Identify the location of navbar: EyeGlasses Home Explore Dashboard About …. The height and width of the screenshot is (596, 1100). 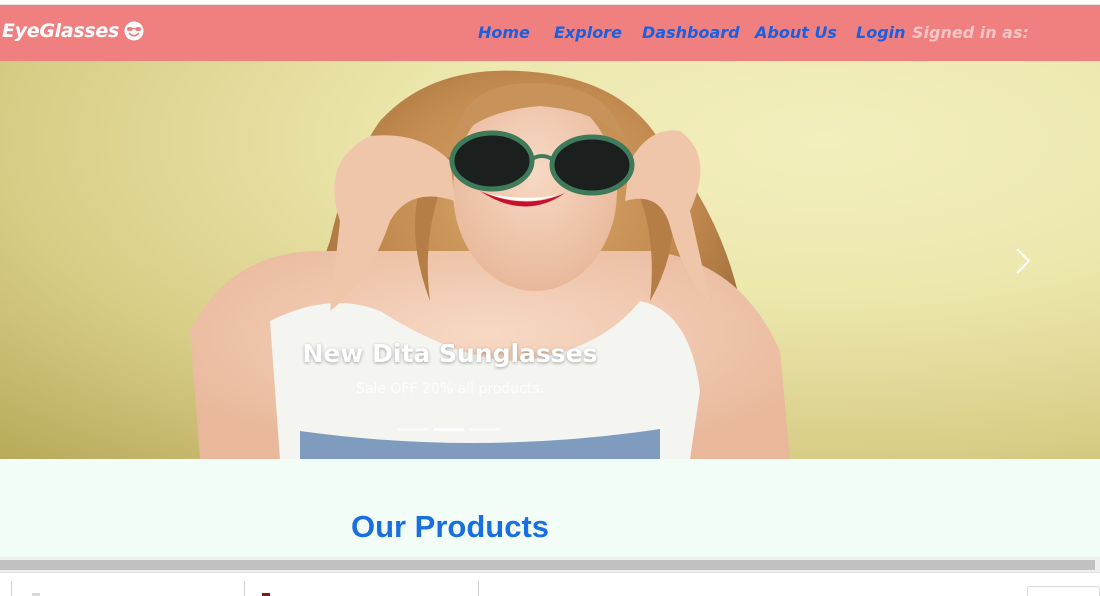
(550, 33).